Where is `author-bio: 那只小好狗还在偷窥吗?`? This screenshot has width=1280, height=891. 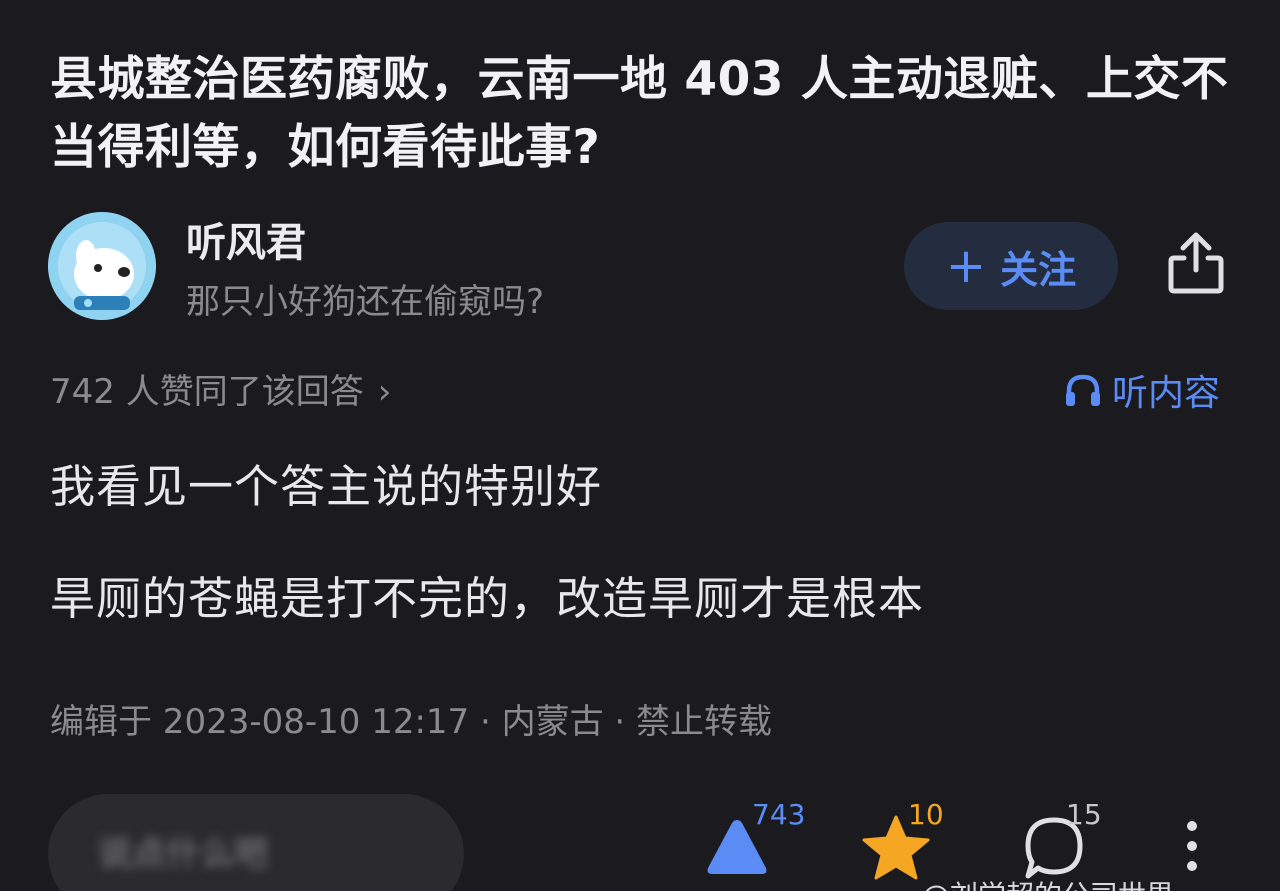
author-bio: 那只小好狗还在偷窥吗? is located at coordinates (365, 302).